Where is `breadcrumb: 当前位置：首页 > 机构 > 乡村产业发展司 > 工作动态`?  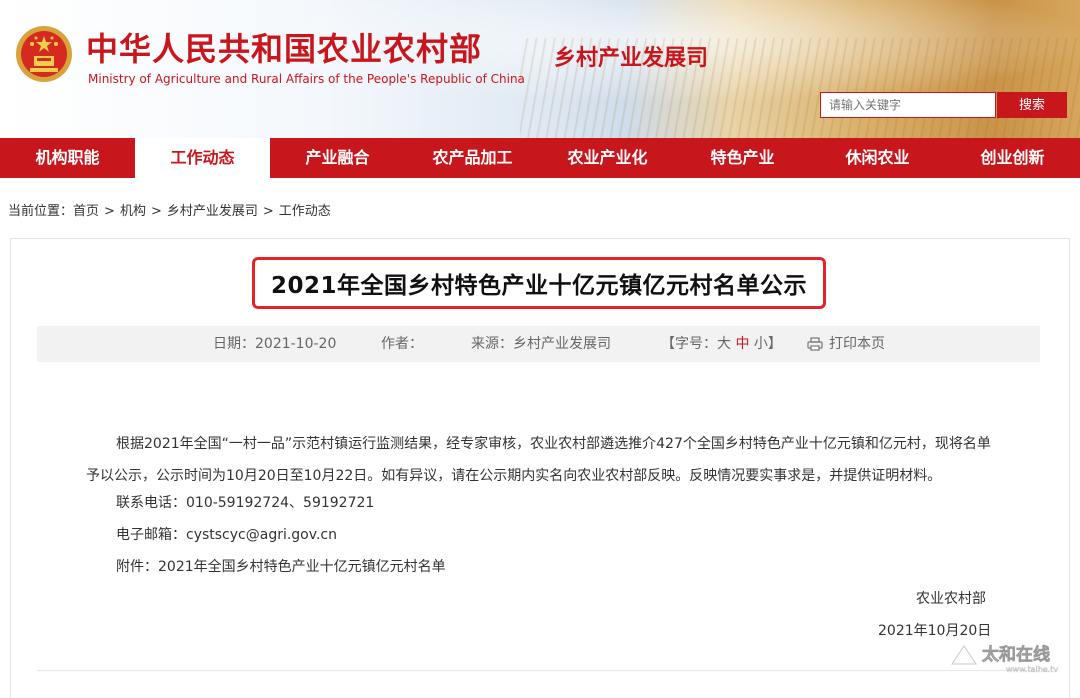
breadcrumb: 当前位置：首页 > 机构 > 乡村产业发展司 > 工作动态 is located at coordinates (169, 209).